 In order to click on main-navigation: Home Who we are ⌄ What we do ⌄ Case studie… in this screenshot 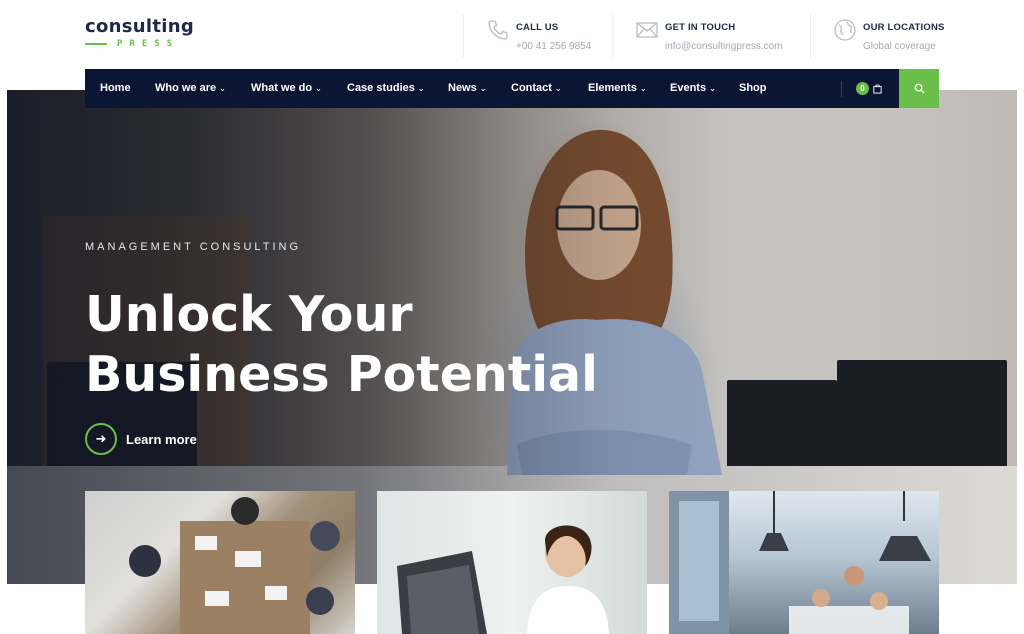, I will do `click(512, 88)`.